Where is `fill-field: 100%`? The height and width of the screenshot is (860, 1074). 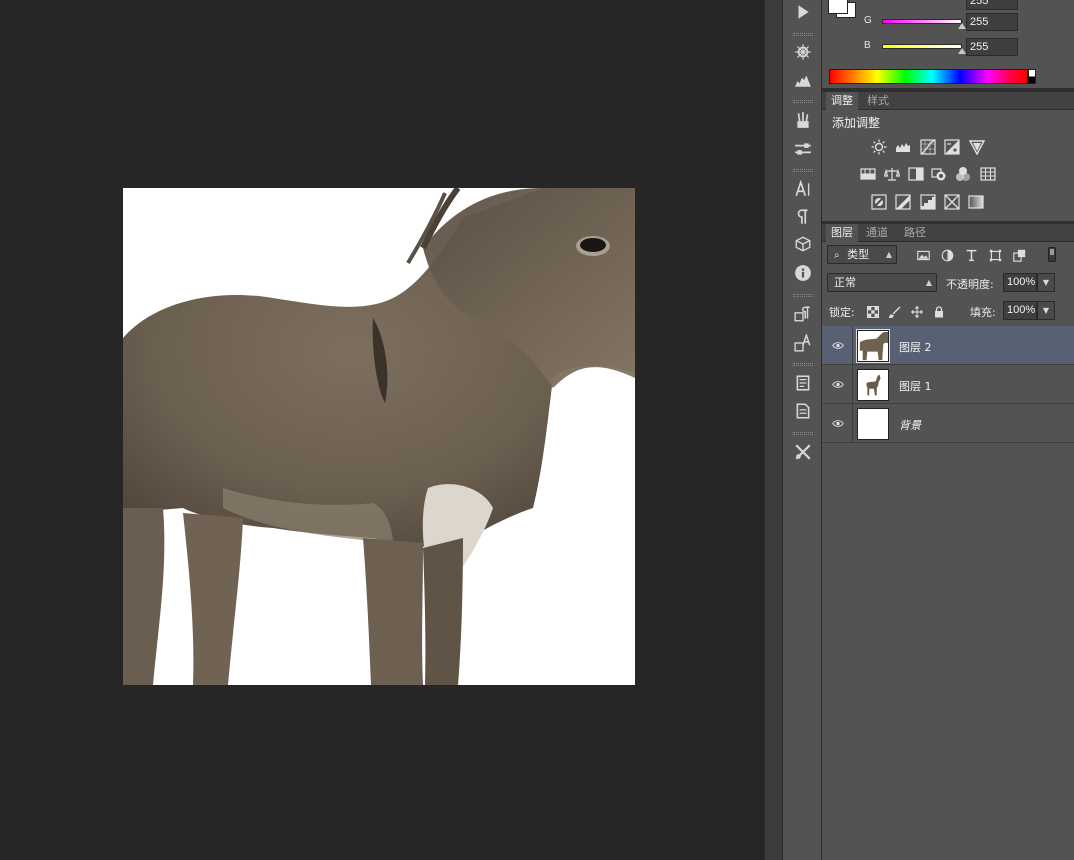 fill-field: 100% is located at coordinates (1020, 310).